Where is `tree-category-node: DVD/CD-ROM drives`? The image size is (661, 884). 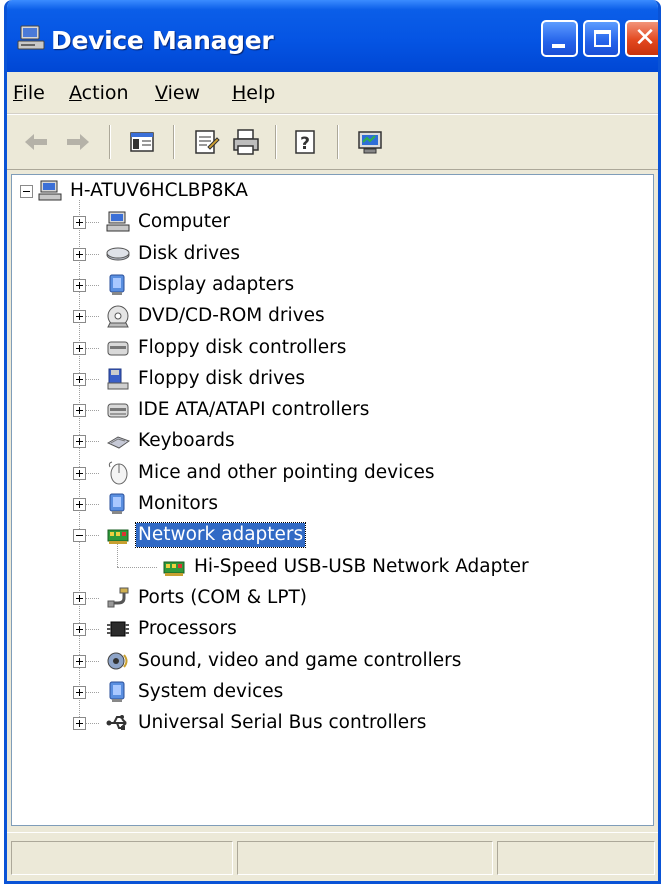
tree-category-node: DVD/CD-ROM drives is located at coordinates (216, 316).